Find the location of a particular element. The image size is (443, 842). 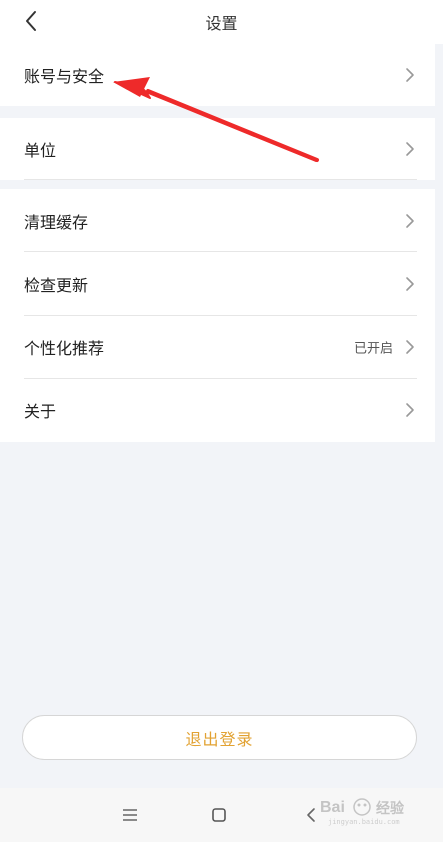

logout-label: 退出登录 is located at coordinates (219, 739).